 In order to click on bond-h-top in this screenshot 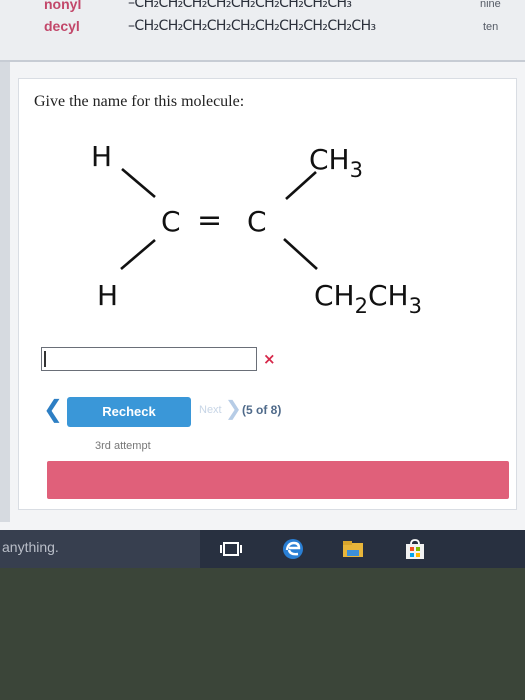, I will do `click(138, 183)`.